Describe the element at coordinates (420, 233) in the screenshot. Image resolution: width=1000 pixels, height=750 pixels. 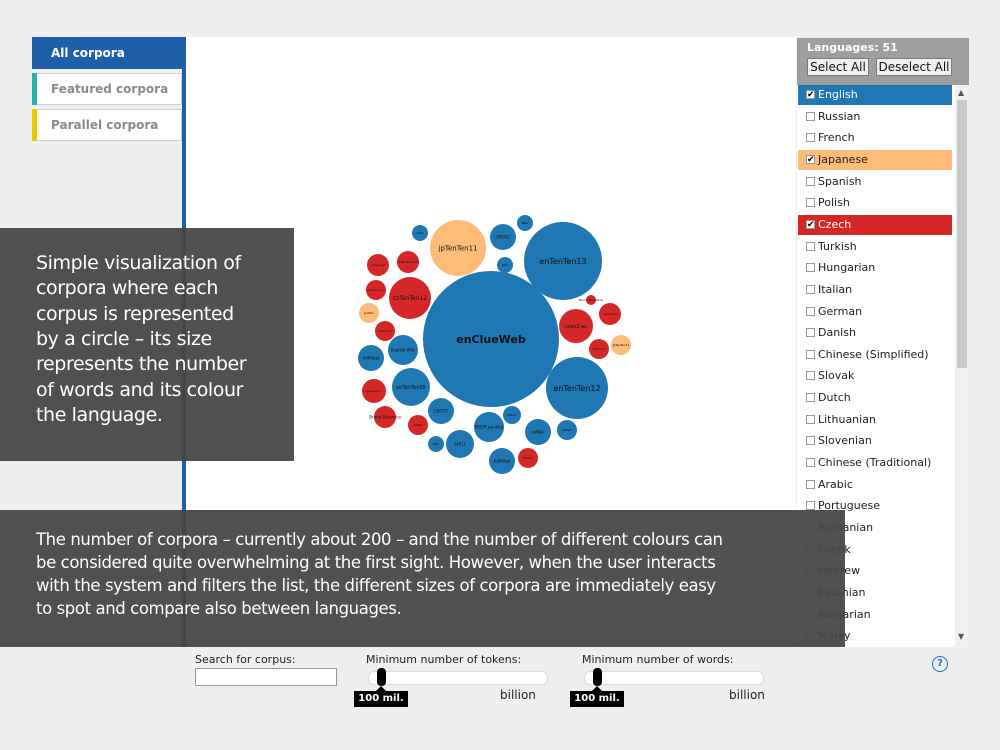
I see `corpus-bubble-label: WAC` at that location.